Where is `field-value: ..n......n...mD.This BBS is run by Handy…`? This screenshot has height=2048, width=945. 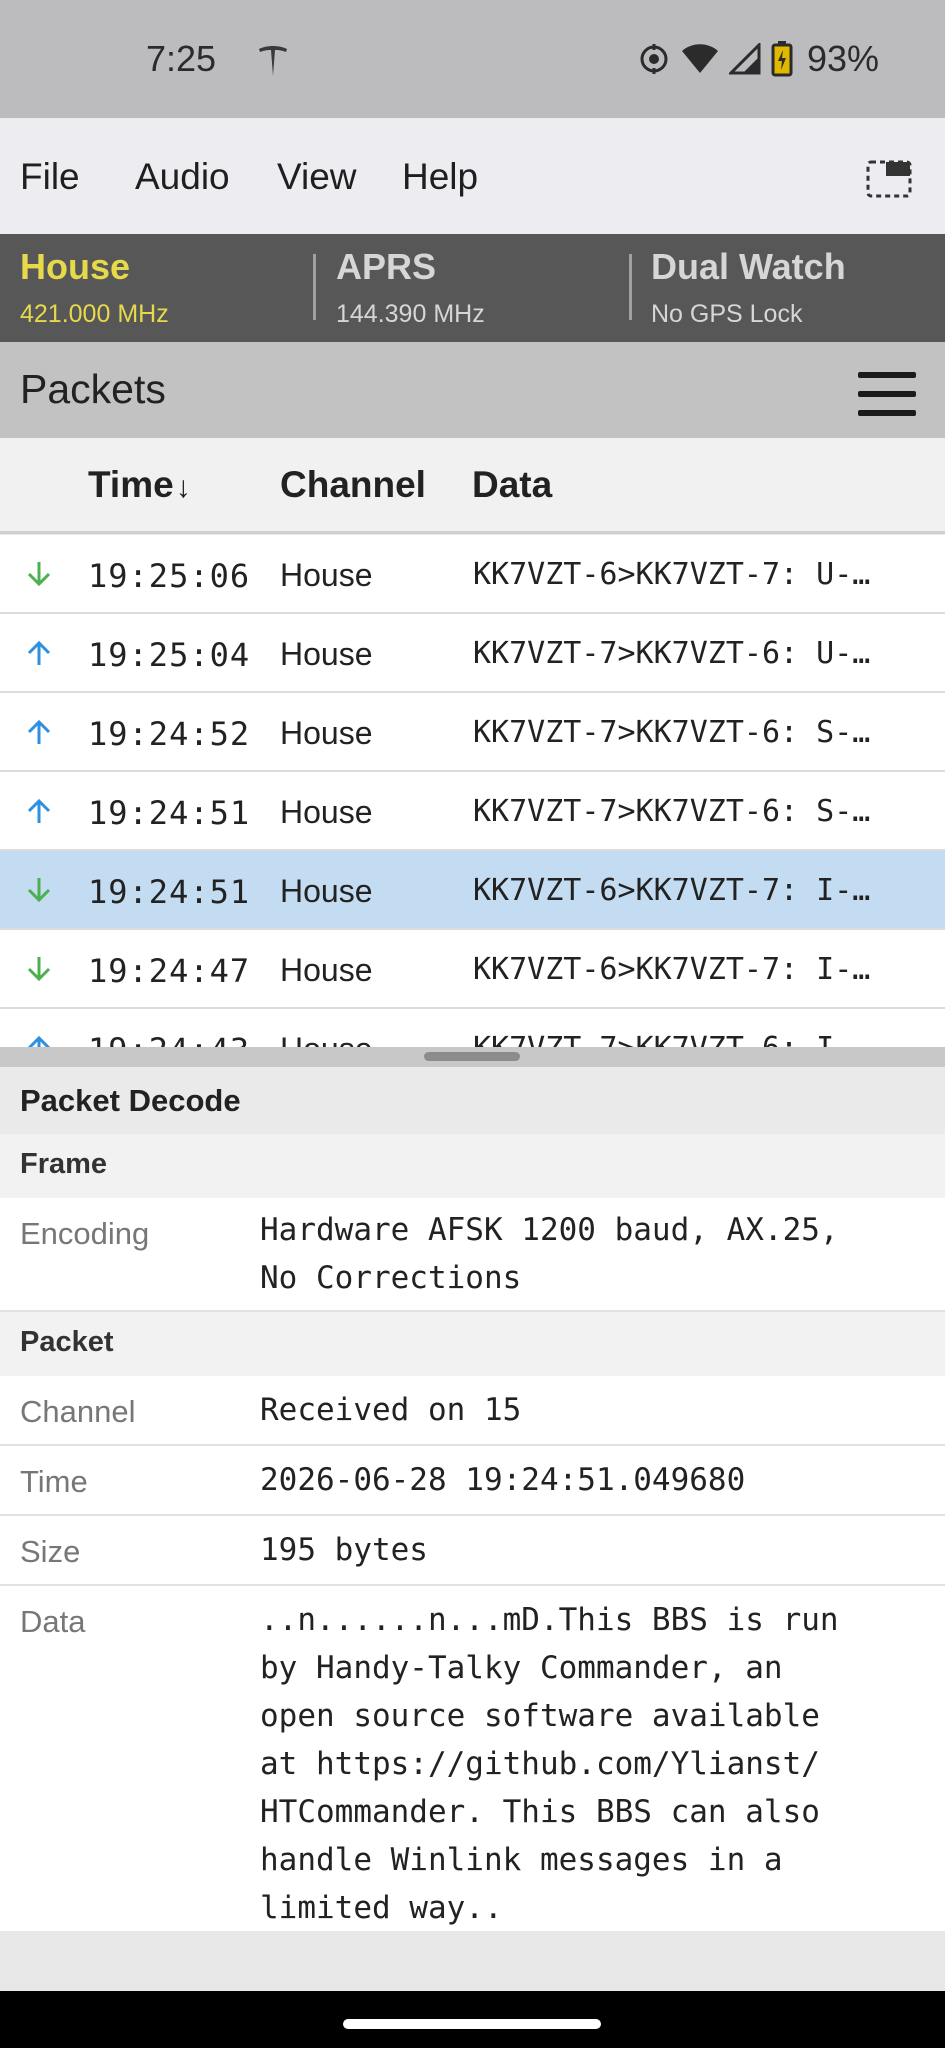 field-value: ..n......n...mD.This BBS is run by Handy… is located at coordinates (549, 1764).